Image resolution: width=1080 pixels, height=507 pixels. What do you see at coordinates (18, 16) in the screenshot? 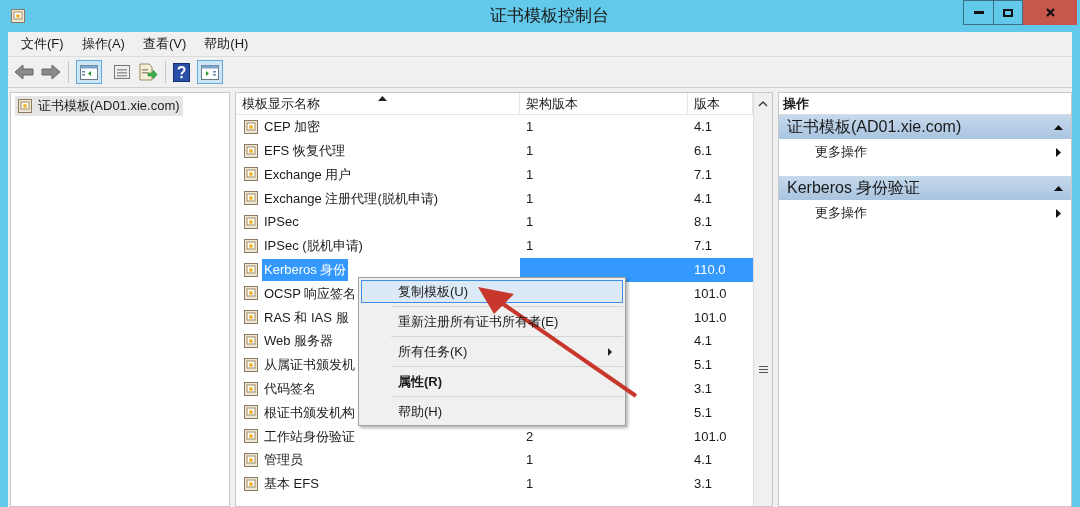
I see `app-icon` at bounding box center [18, 16].